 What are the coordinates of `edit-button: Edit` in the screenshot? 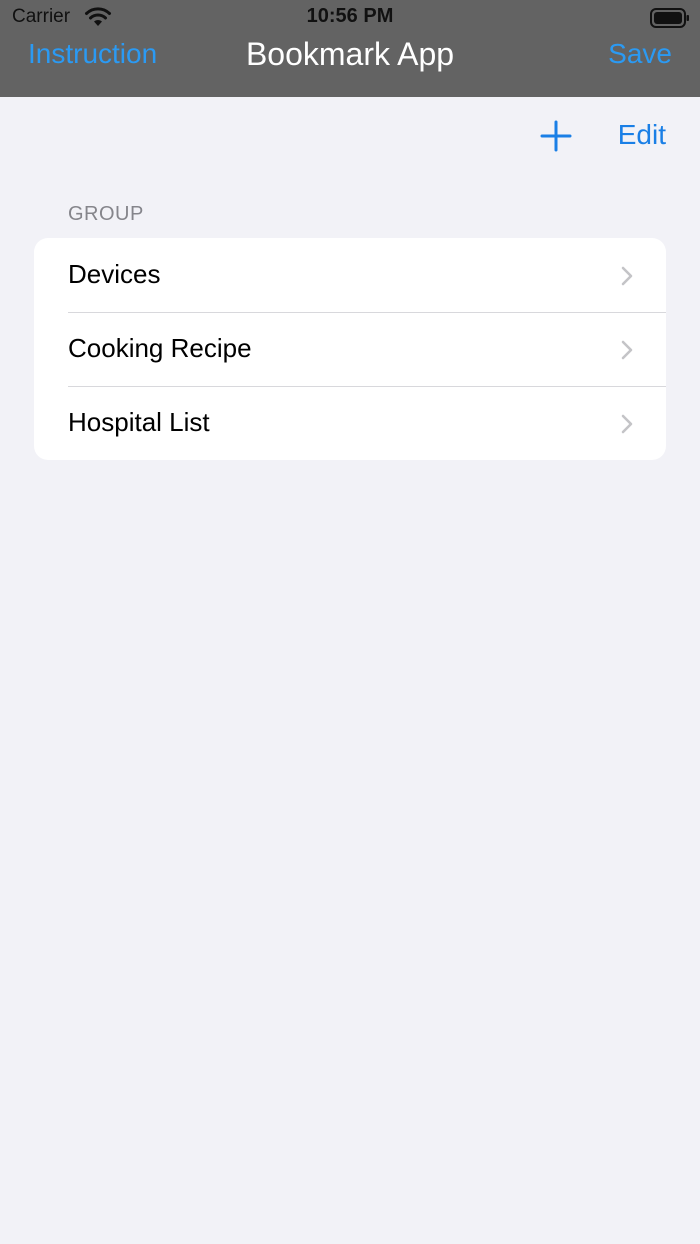 It's located at (642, 135).